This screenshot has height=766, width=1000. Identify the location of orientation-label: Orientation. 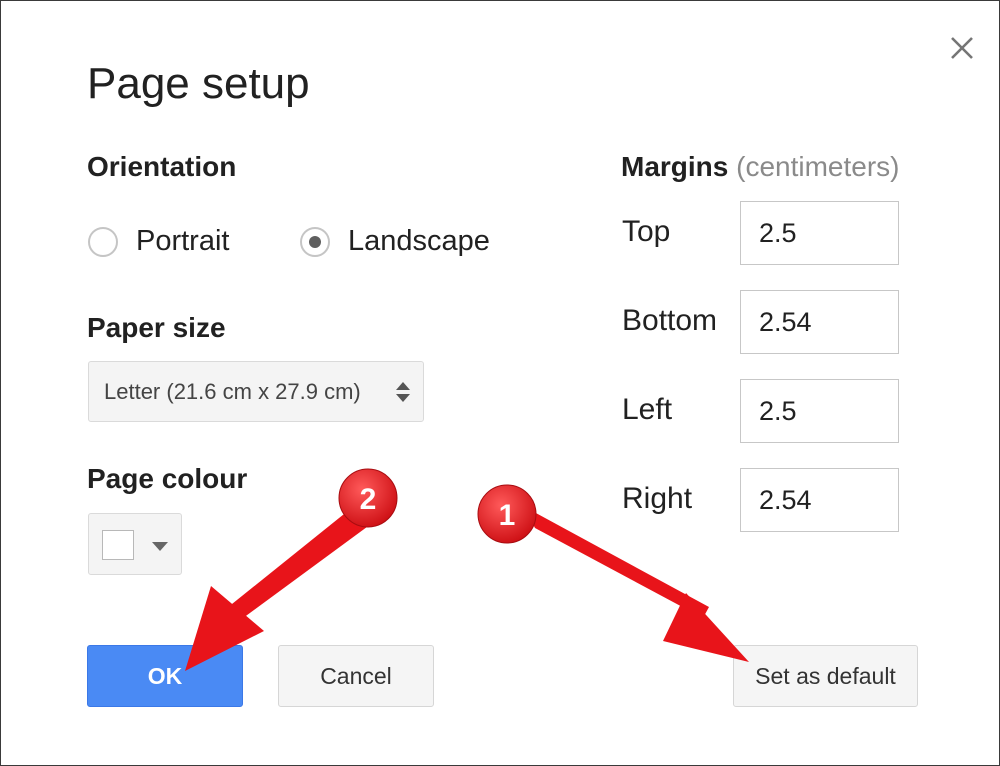
(162, 166).